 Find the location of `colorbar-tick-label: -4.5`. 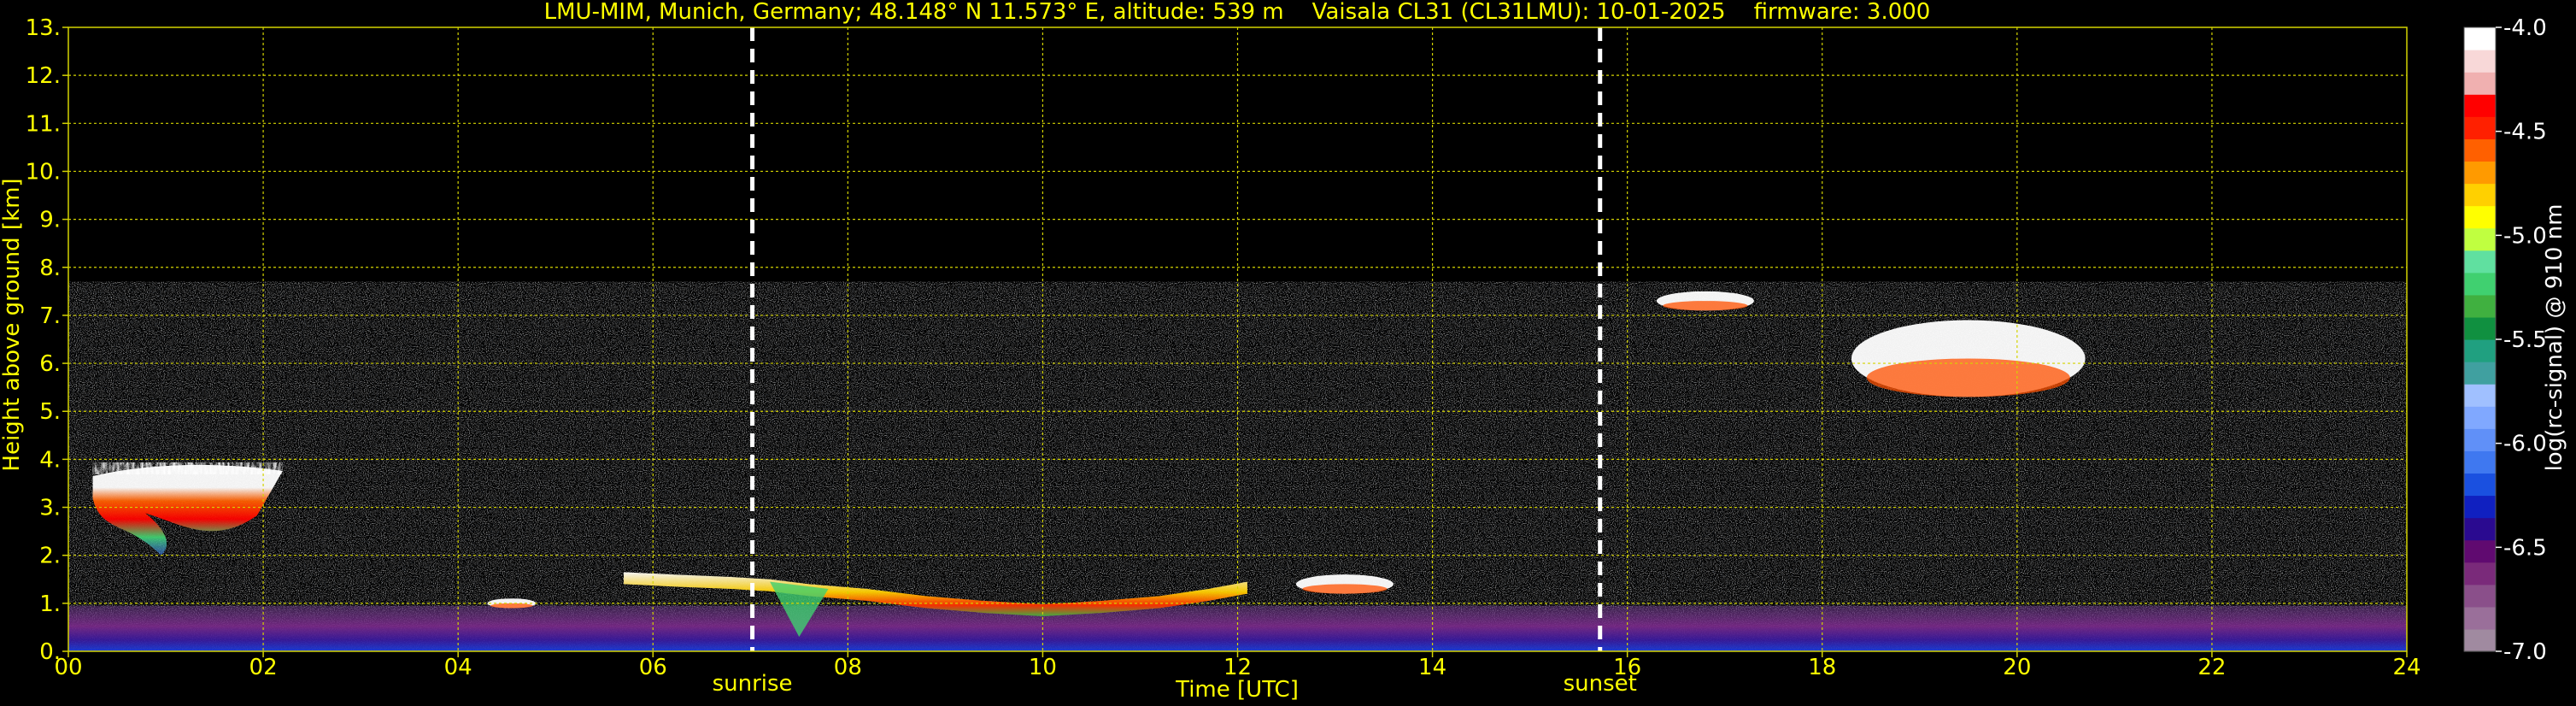

colorbar-tick-label: -4.5 is located at coordinates (2525, 132).